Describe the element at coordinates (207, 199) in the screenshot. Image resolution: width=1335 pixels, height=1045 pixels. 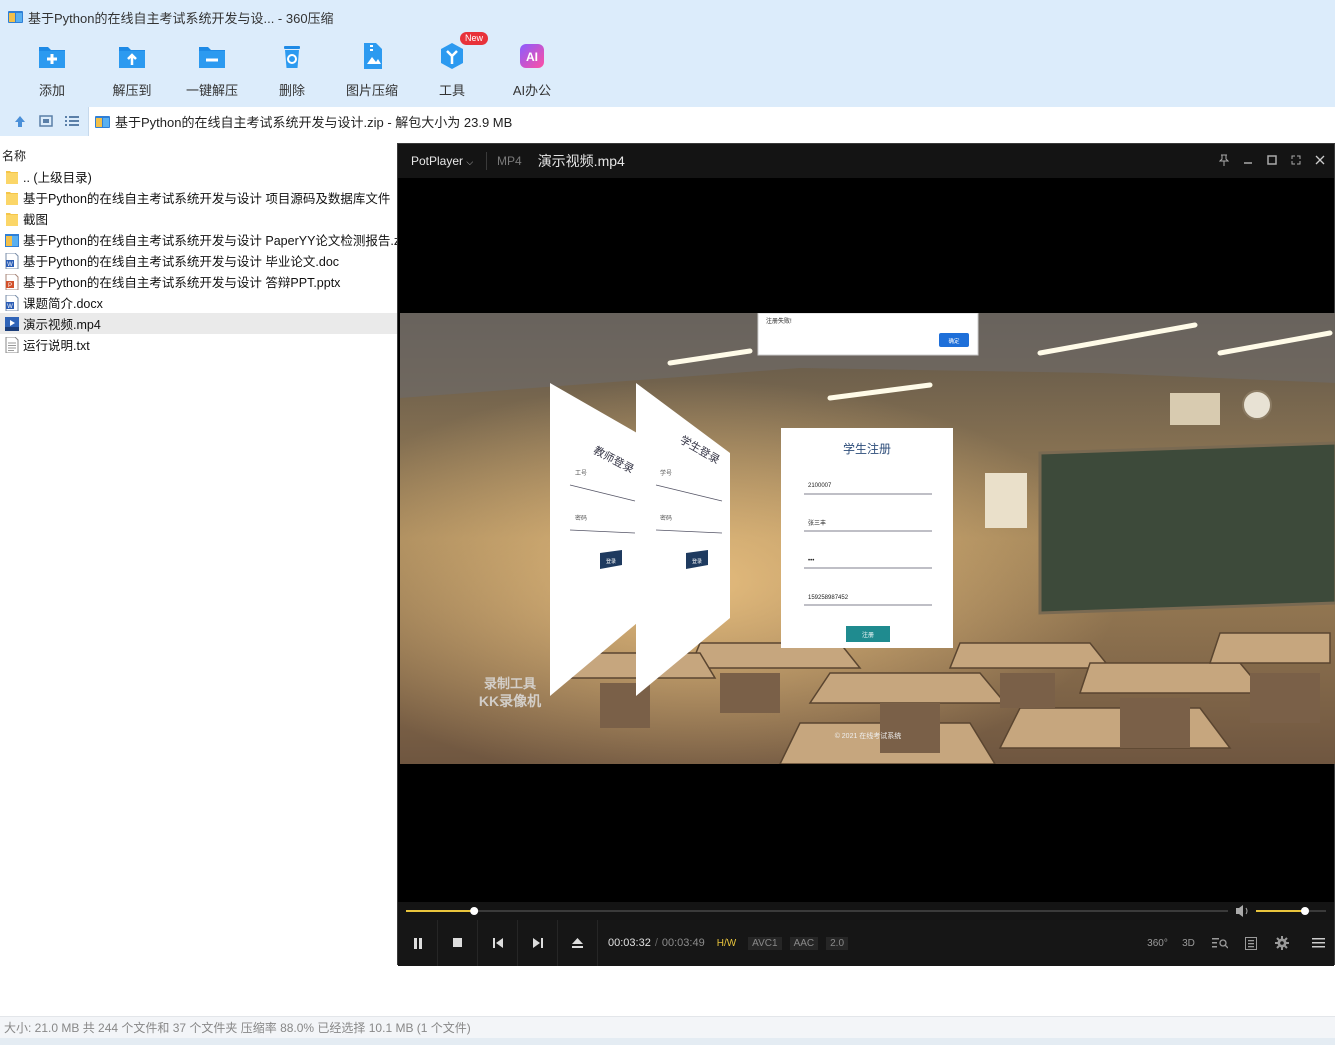
I see `file-name: 基于Python的在线自主考试系统开发与设计 项目源码及数据库文件` at that location.